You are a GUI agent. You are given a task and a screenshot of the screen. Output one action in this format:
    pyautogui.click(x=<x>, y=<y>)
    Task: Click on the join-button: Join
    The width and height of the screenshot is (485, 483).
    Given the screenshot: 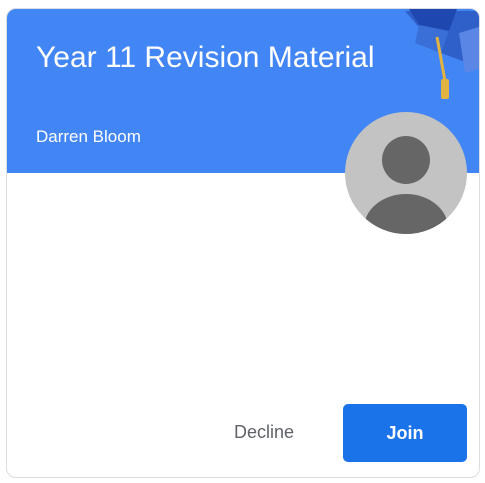 What is the action you would take?
    pyautogui.click(x=405, y=433)
    